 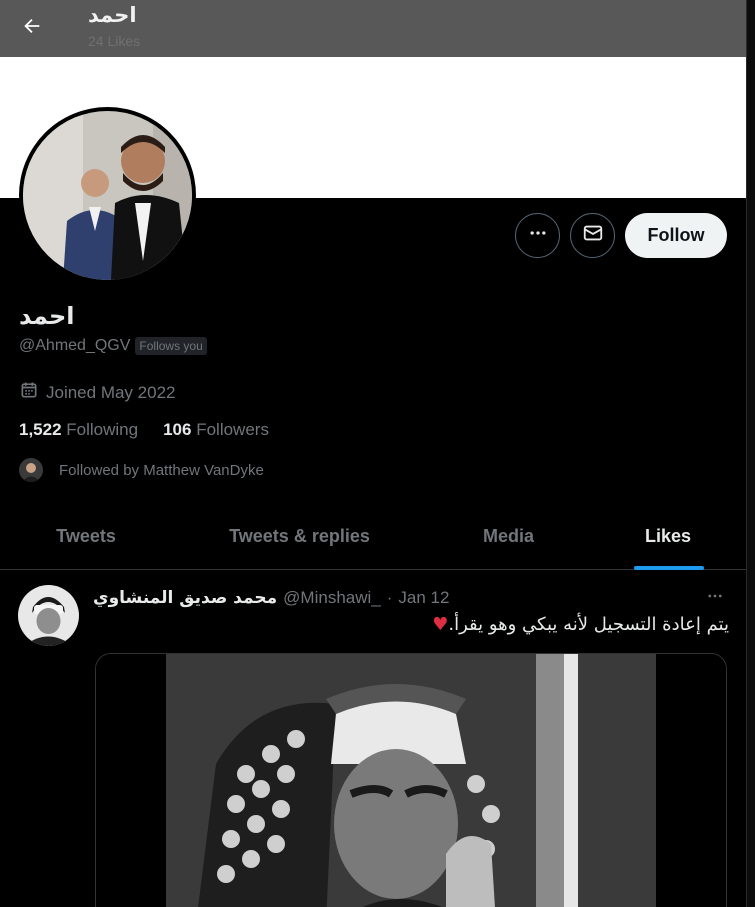 I want to click on profile-avatar, so click(x=107, y=195).